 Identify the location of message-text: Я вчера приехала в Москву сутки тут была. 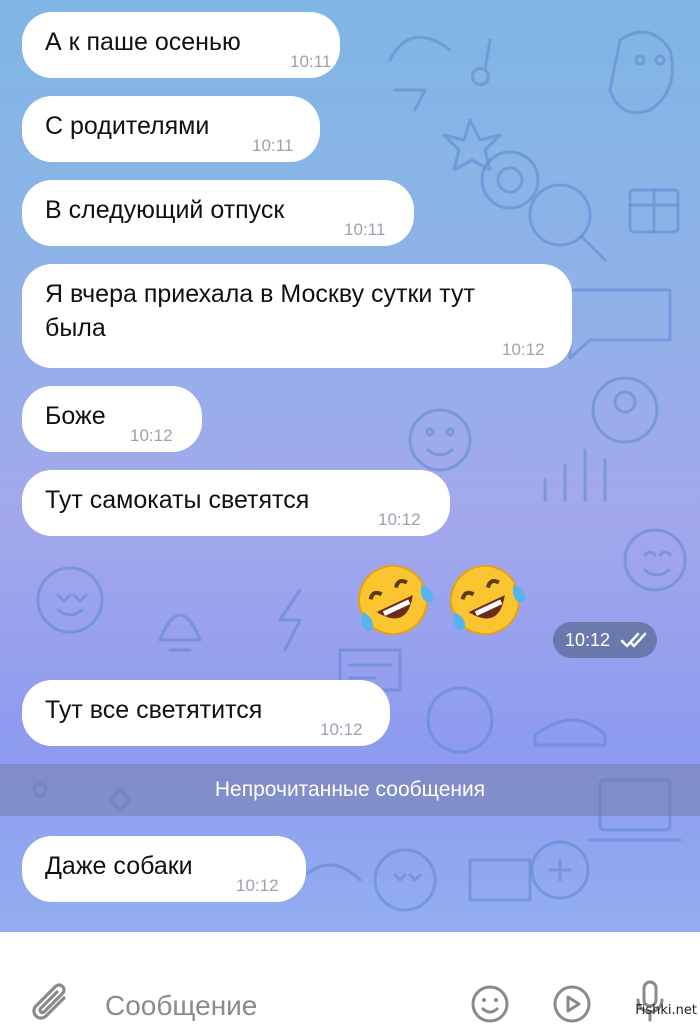
(260, 311).